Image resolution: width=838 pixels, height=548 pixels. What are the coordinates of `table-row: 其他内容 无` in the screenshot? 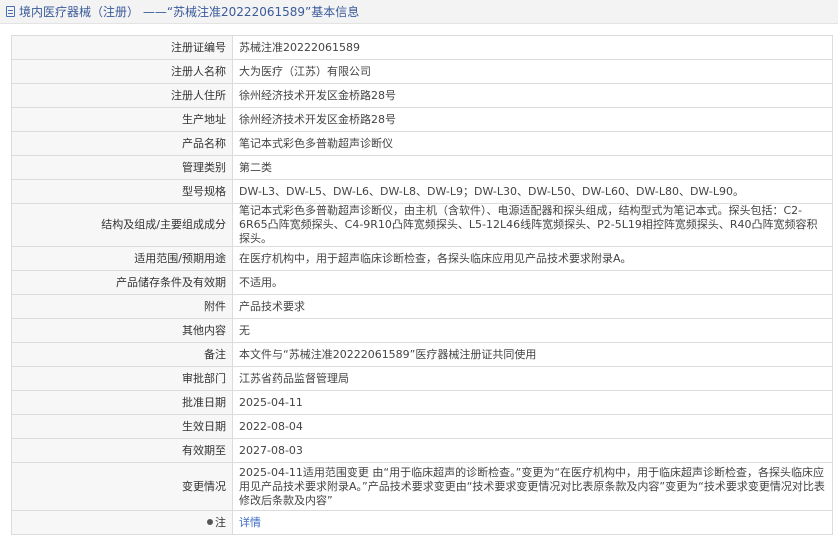 It's located at (422, 330).